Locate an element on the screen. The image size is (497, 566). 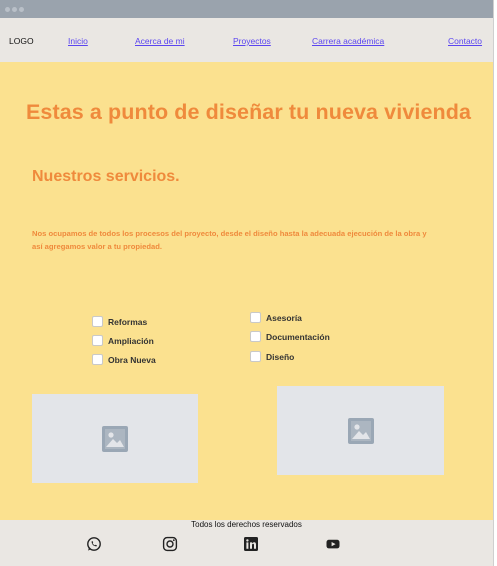
checkbox-label: Documentación is located at coordinates (298, 336).